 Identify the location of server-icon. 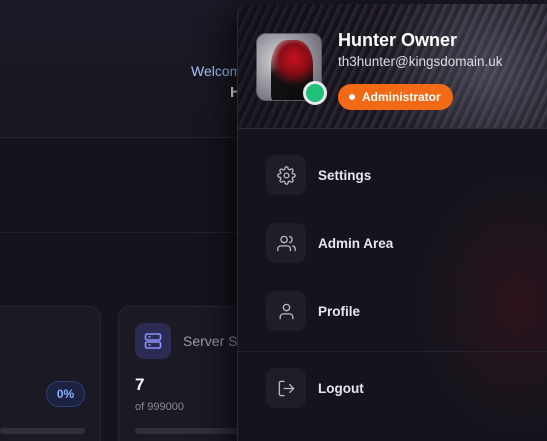
(153, 341).